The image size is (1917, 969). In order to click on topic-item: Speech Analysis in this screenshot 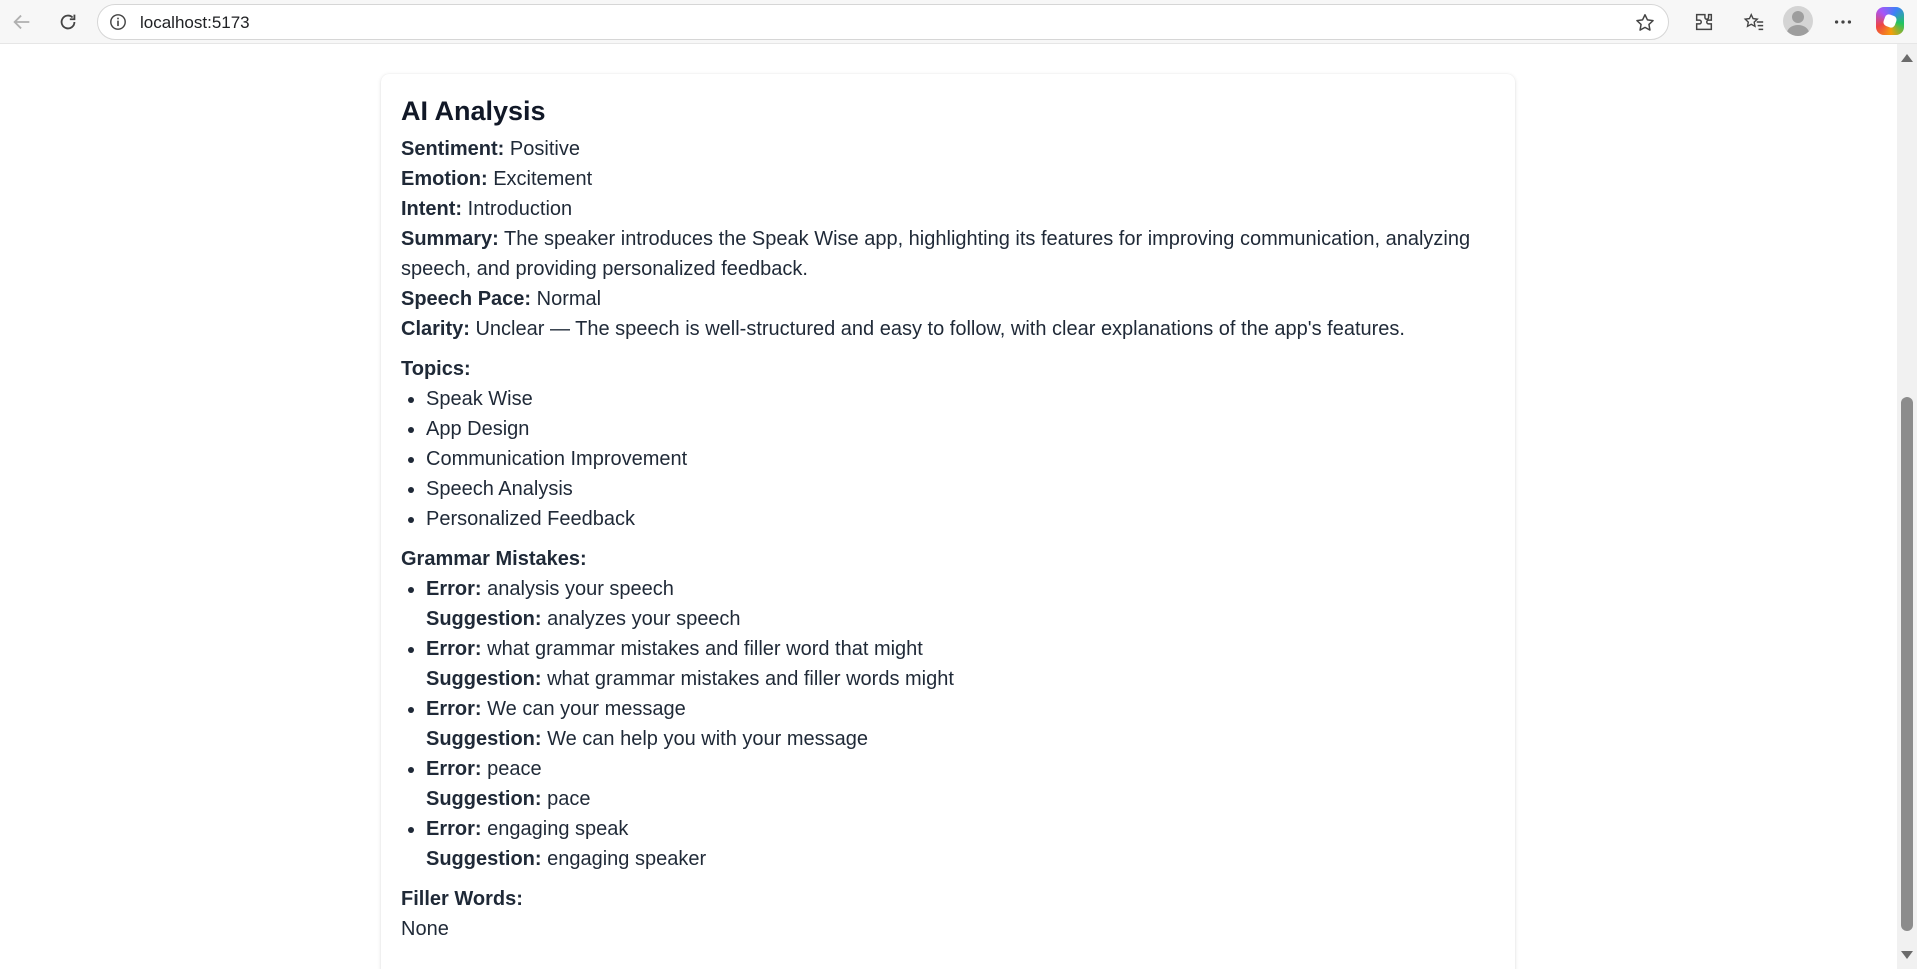, I will do `click(958, 489)`.